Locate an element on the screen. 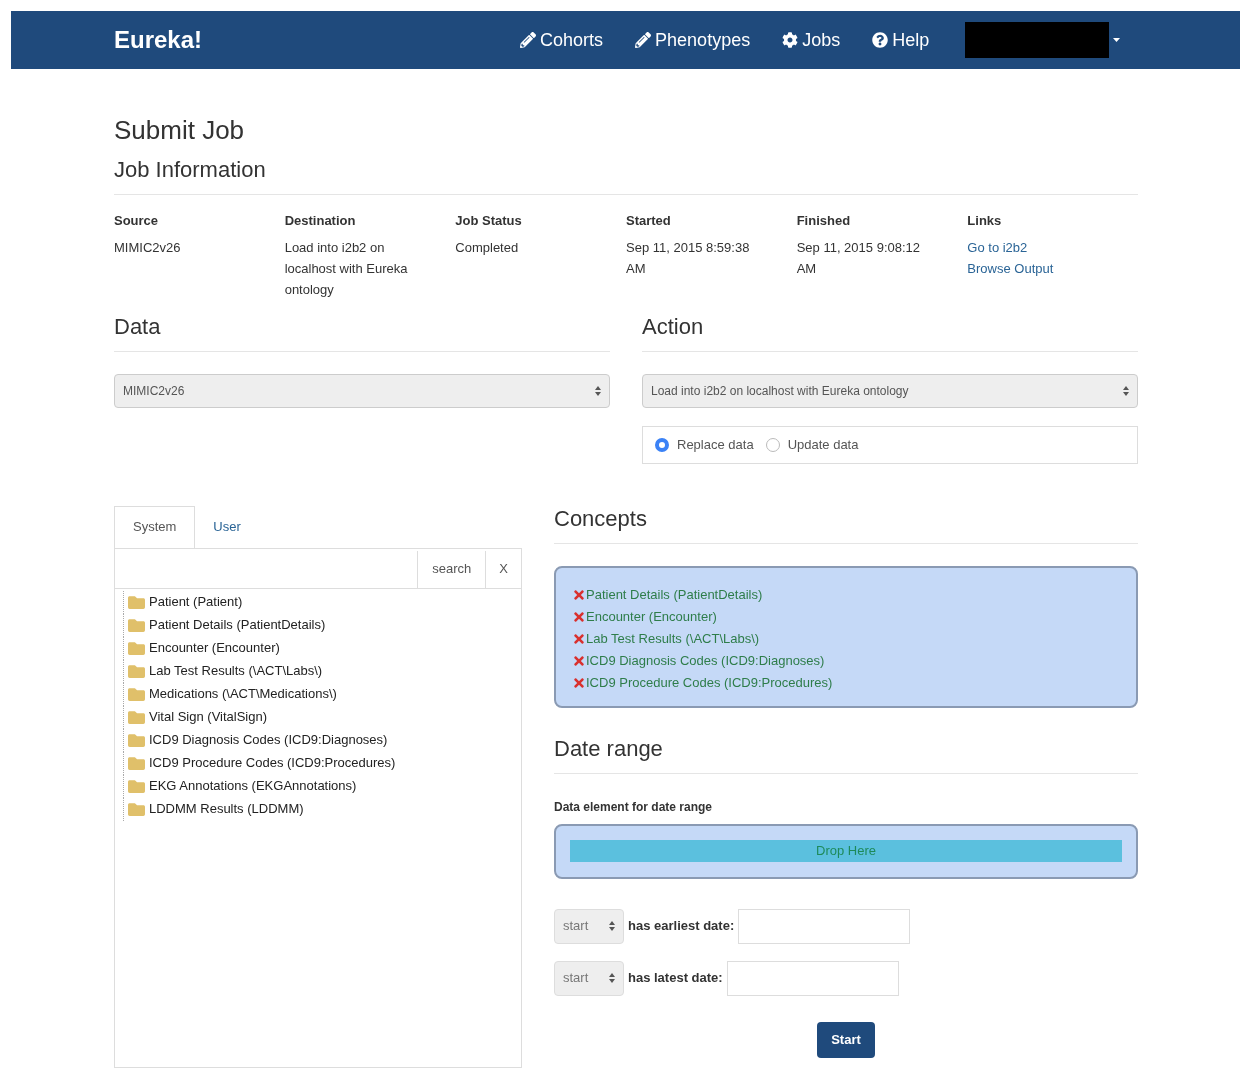  column-header: Finished is located at coordinates (824, 221).